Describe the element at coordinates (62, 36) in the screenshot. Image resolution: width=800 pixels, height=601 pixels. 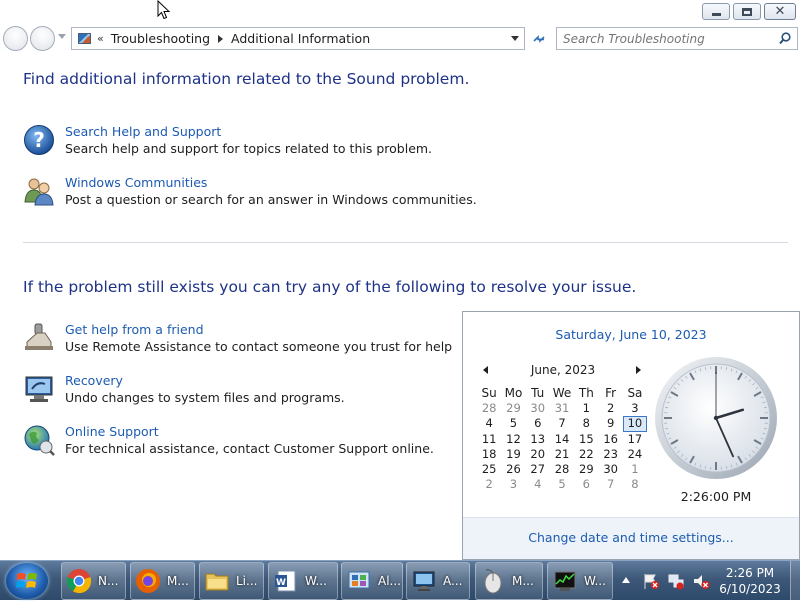
I see `recent-pages-dropdown-icon` at that location.